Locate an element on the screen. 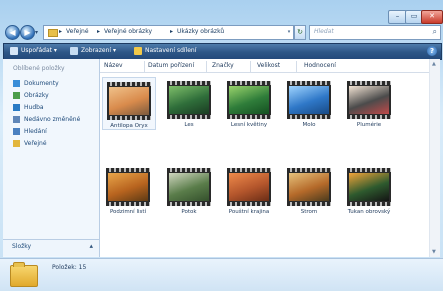 The image size is (443, 291). file-name: Plumérie is located at coordinates (369, 125).